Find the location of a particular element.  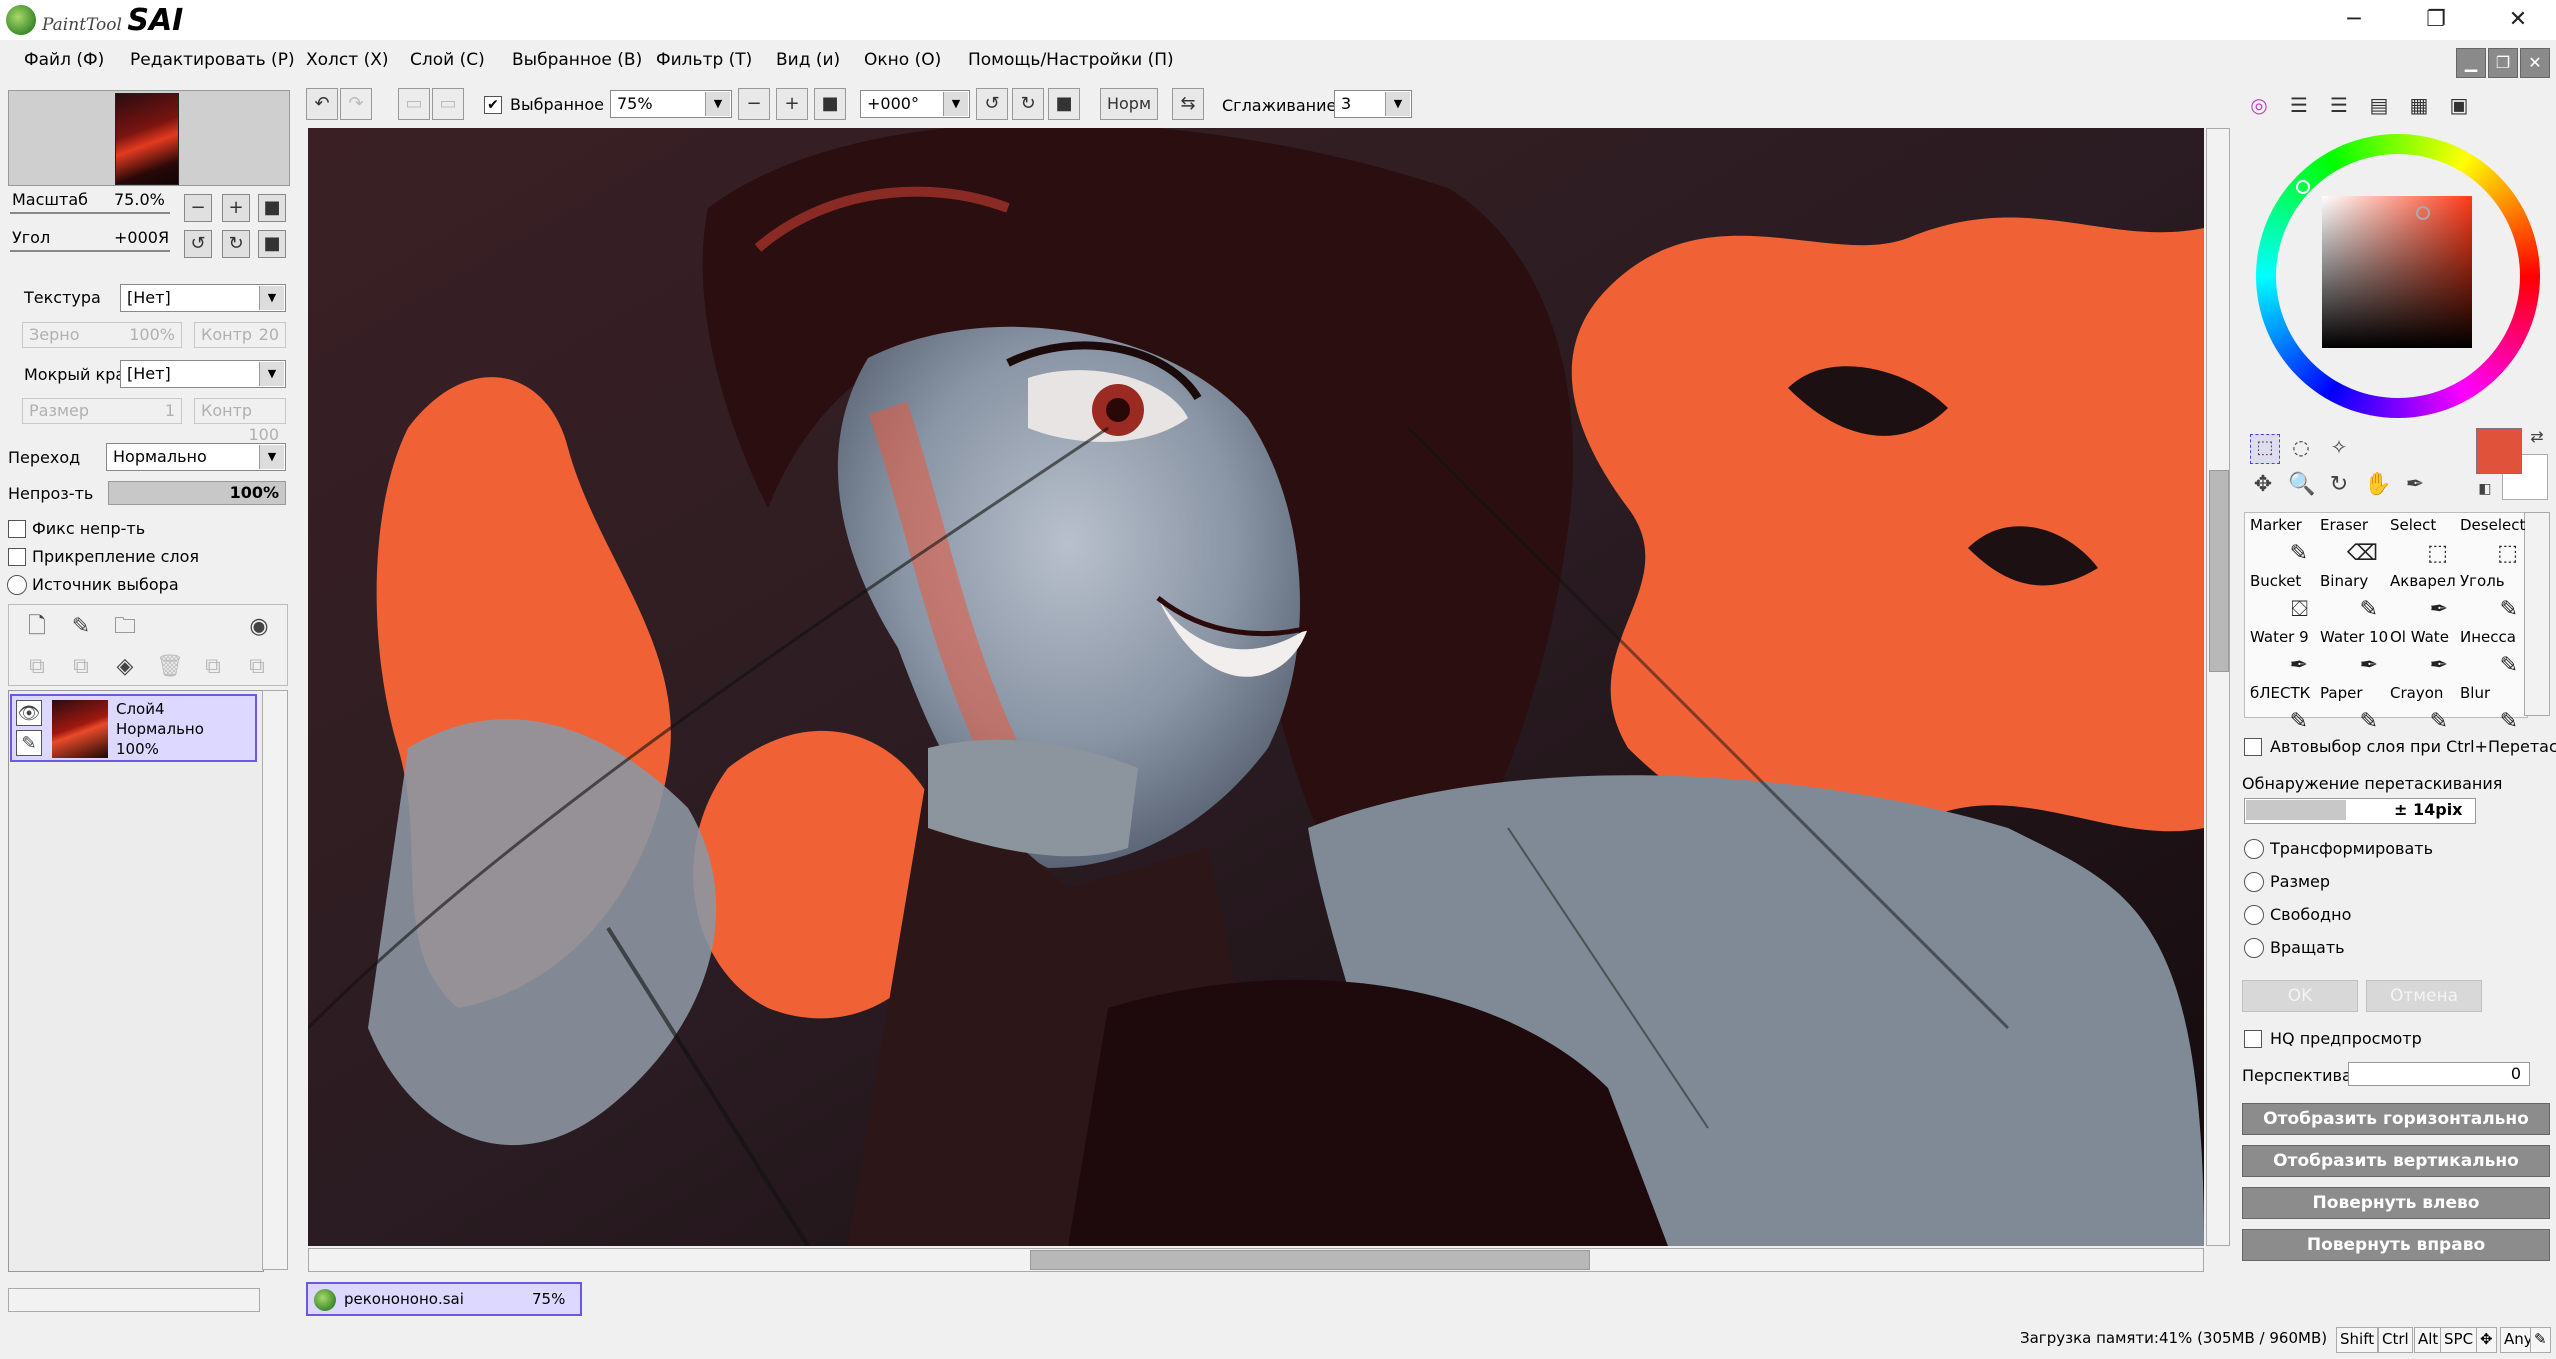

new-layer-icon: 🗋 is located at coordinates (37, 627).